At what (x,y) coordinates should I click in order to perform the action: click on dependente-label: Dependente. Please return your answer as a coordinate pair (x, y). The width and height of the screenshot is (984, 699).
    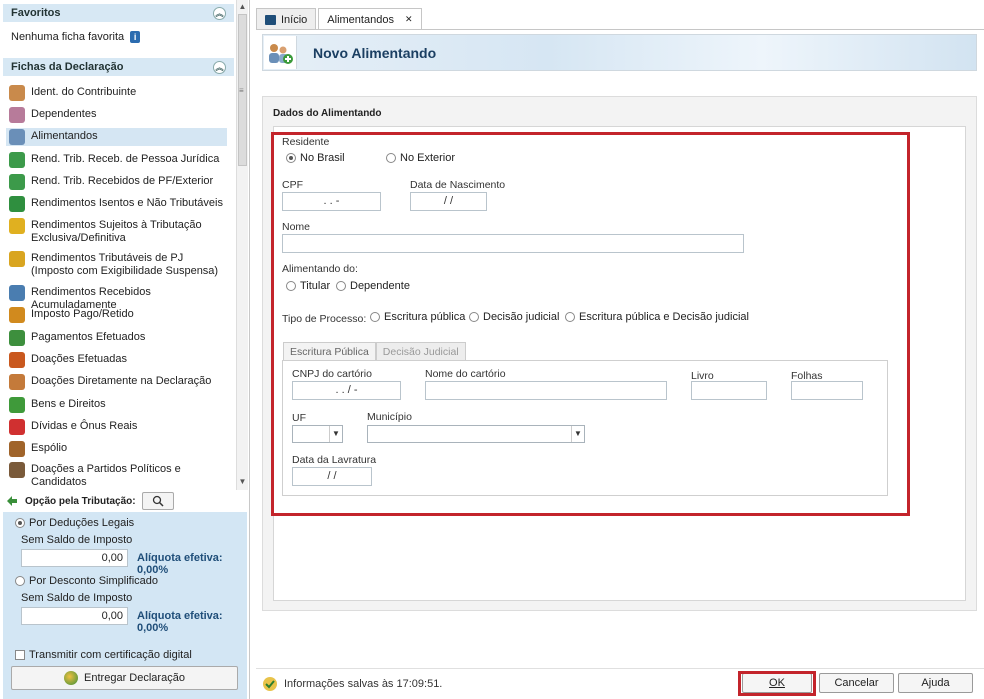
    Looking at the image, I should click on (380, 286).